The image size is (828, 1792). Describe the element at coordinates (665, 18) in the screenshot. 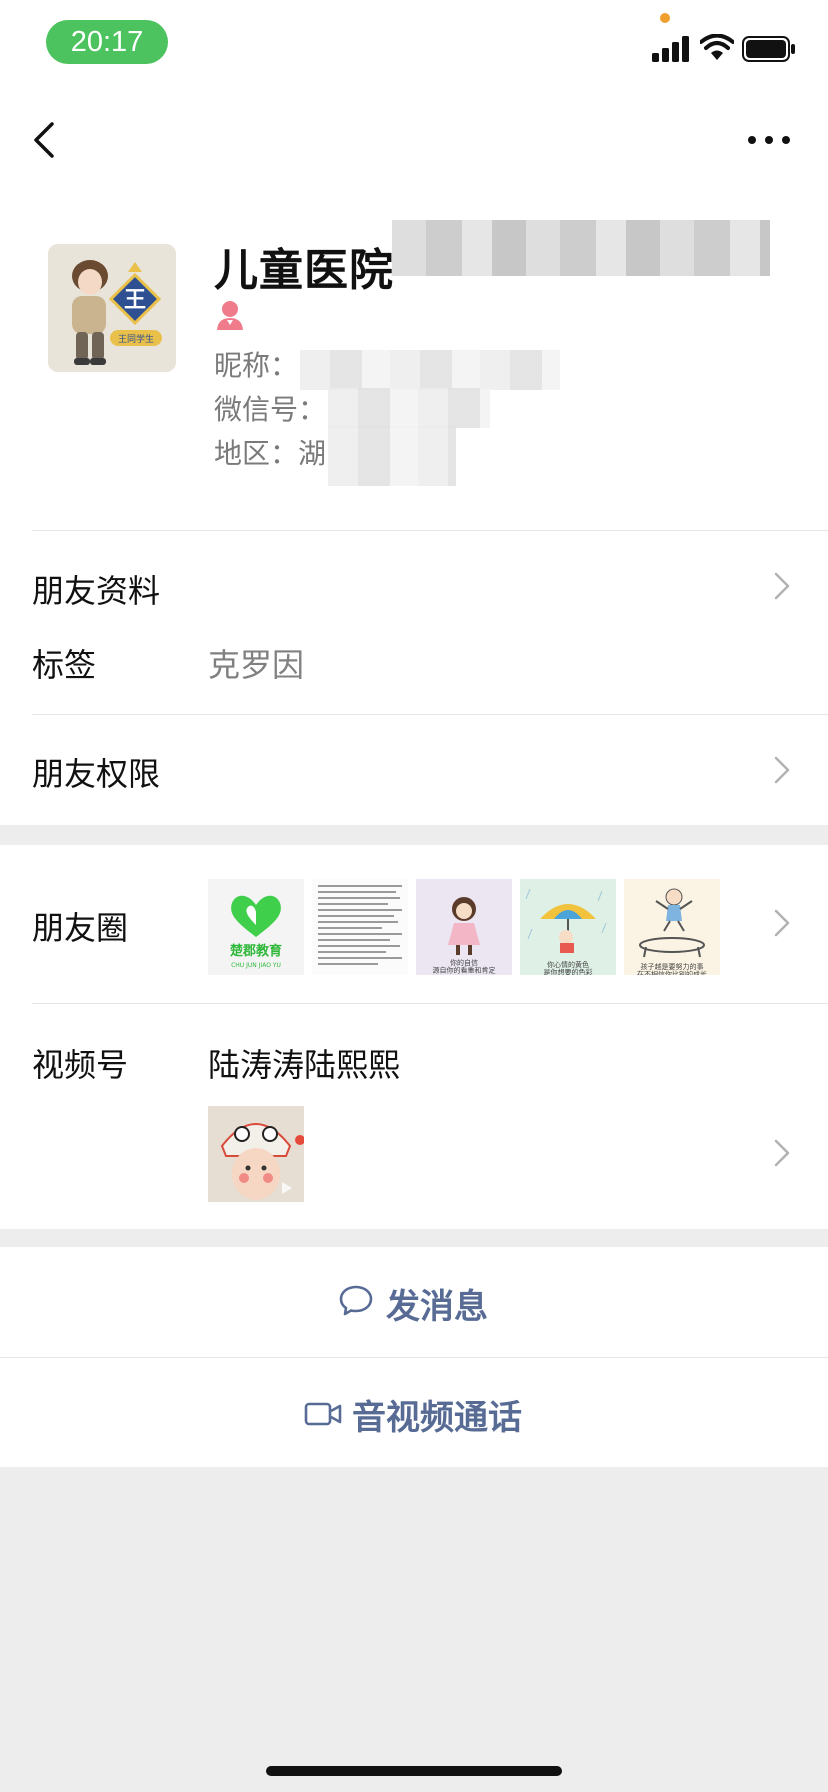

I see `privacy-indicator-dot` at that location.